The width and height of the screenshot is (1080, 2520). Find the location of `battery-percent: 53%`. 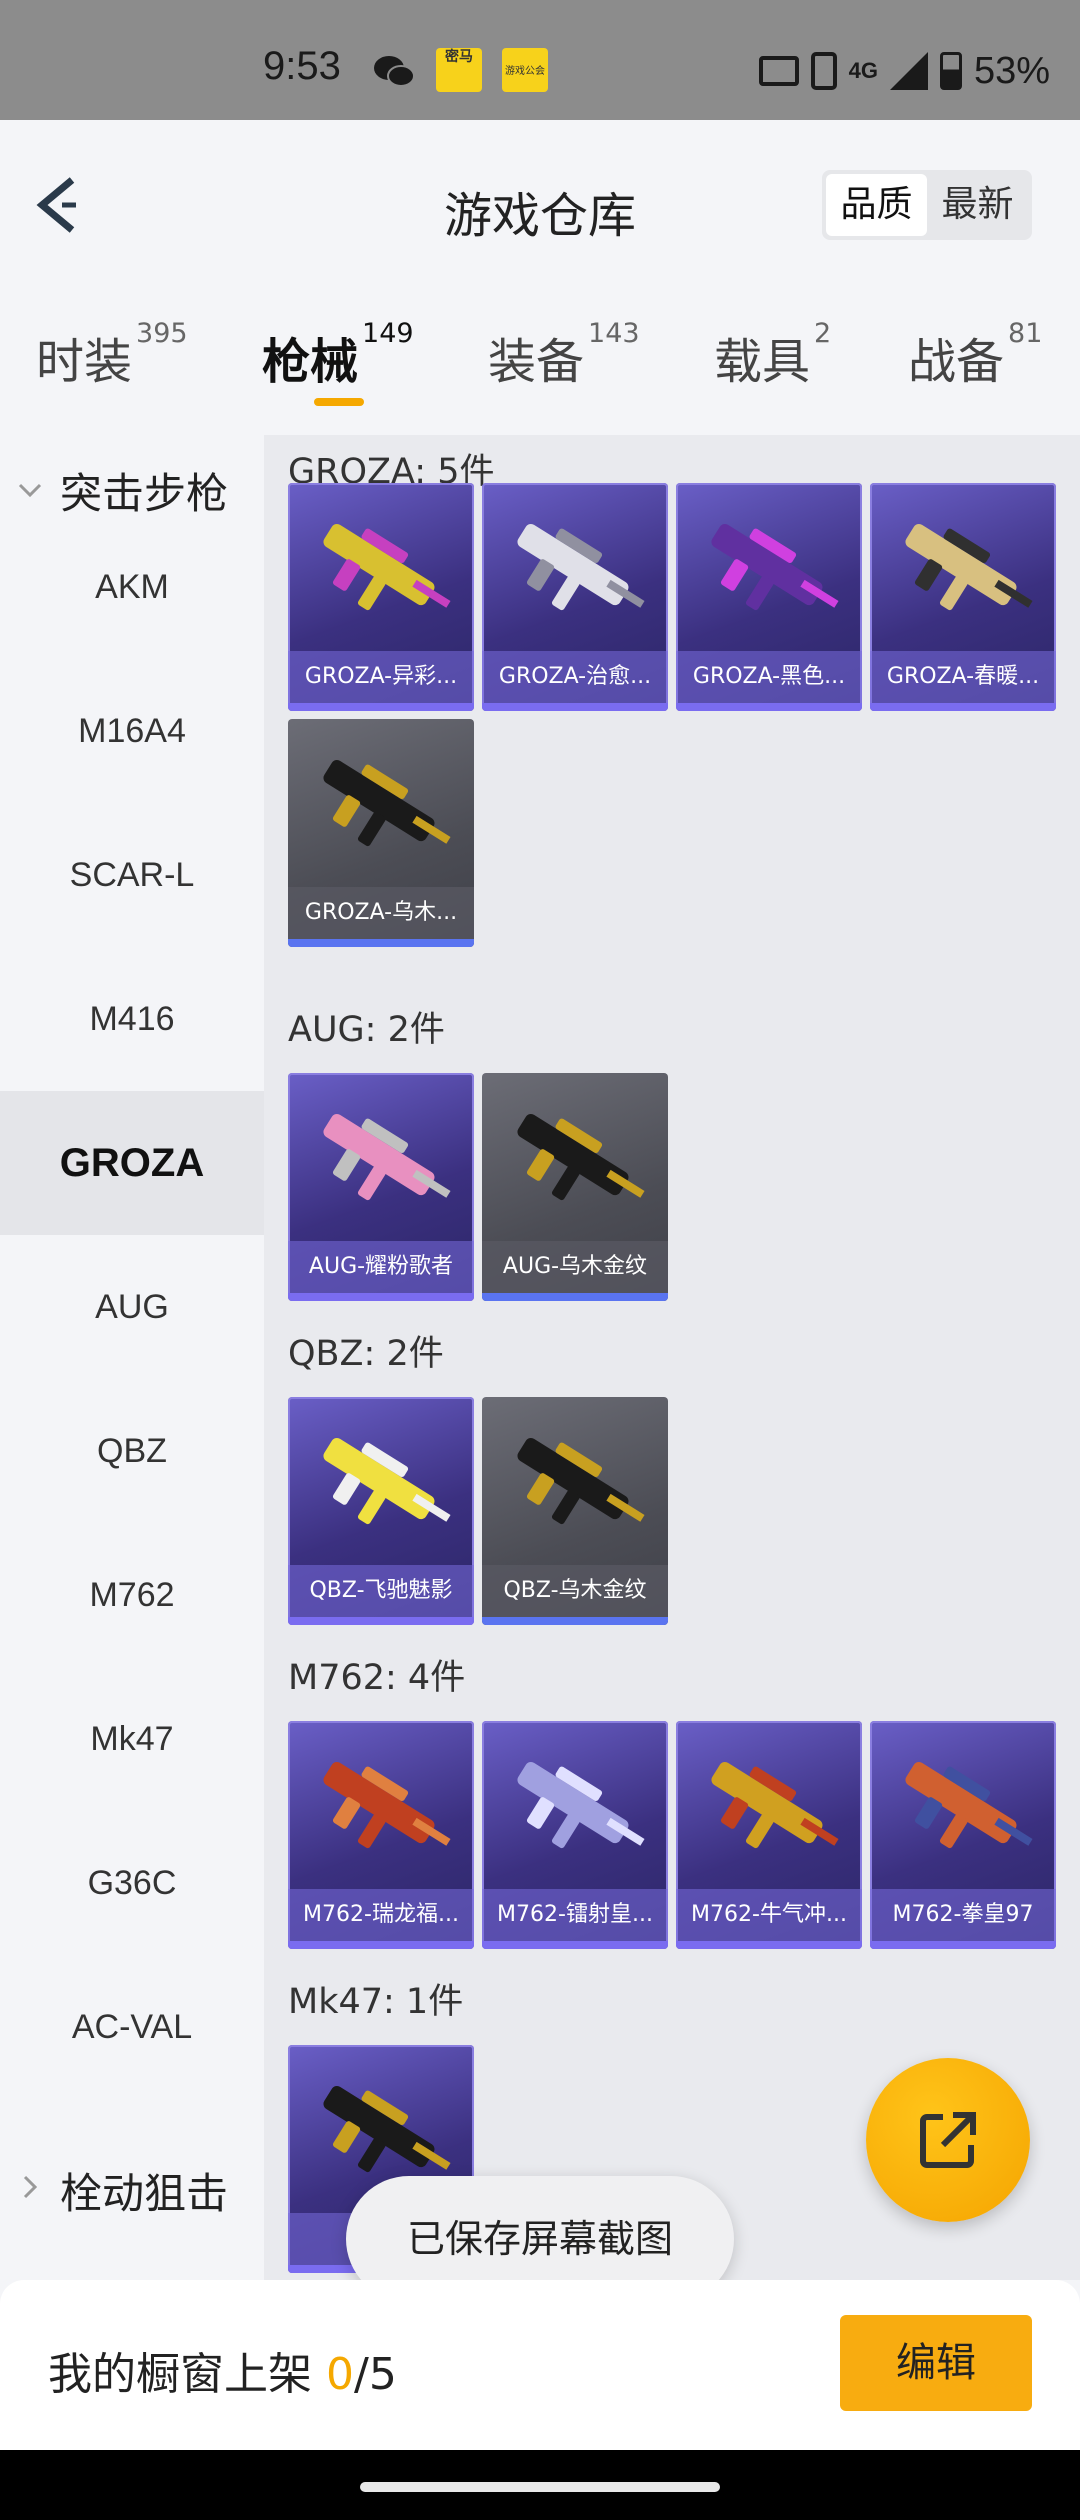

battery-percent: 53% is located at coordinates (1011, 70).